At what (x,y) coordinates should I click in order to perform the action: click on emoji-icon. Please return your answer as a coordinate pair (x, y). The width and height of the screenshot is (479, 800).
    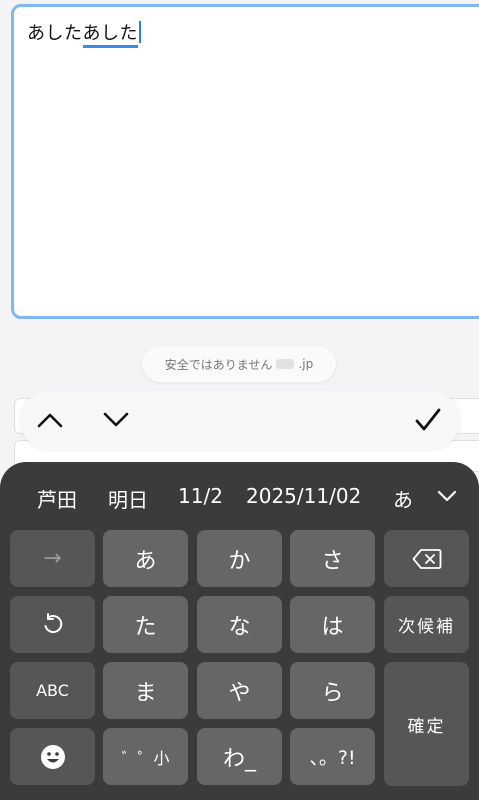
    Looking at the image, I should click on (52, 756).